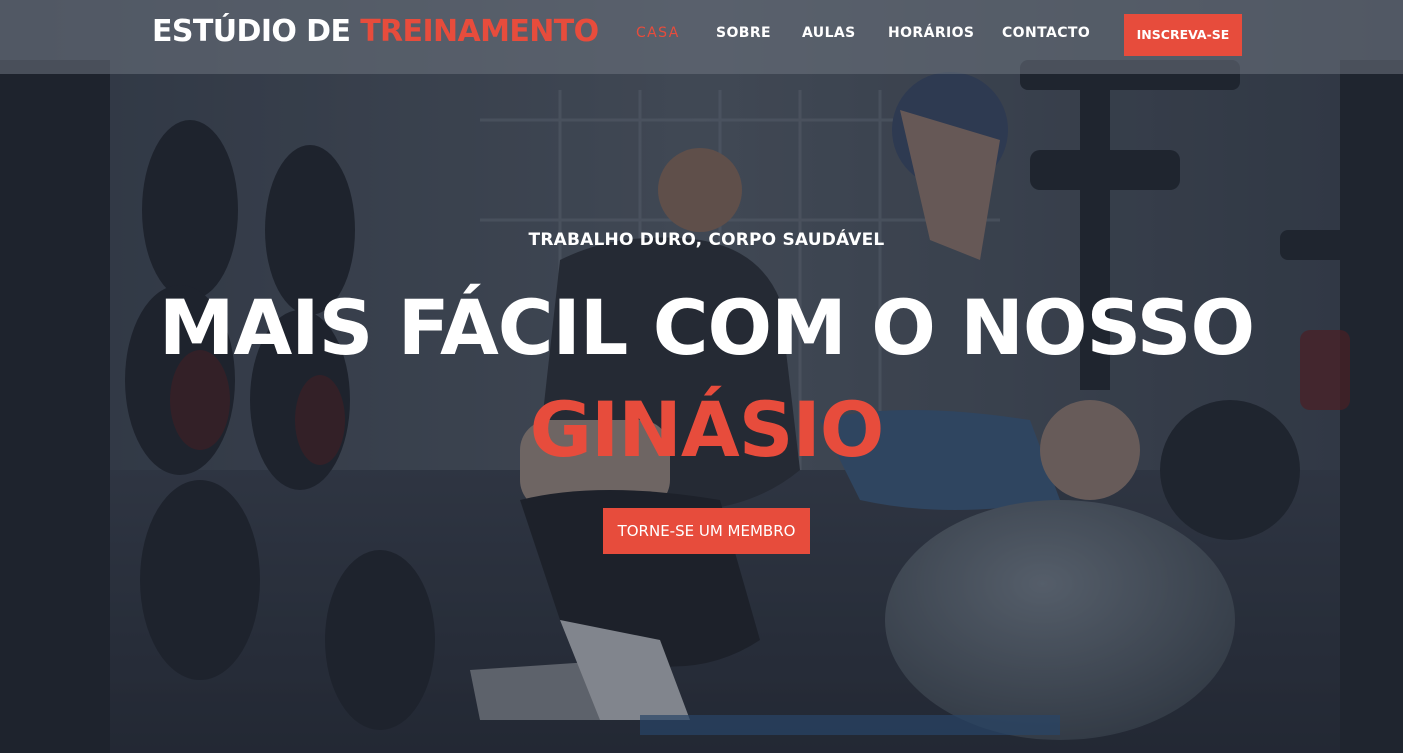 The image size is (1403, 753). Describe the element at coordinates (706, 531) in the screenshot. I see `become-member-button: TORNE-SE UM MEMBRO` at that location.